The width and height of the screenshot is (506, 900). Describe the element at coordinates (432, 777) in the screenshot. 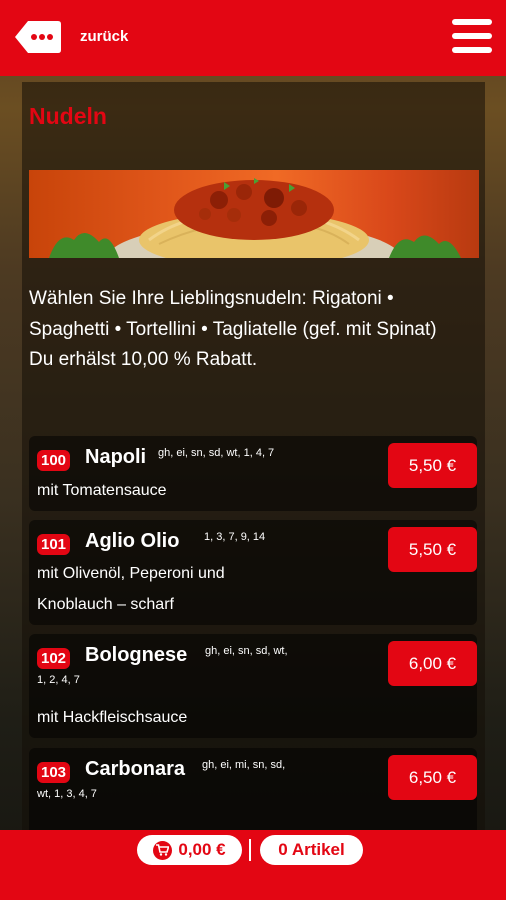

I see `price-button: 6,50 €` at that location.